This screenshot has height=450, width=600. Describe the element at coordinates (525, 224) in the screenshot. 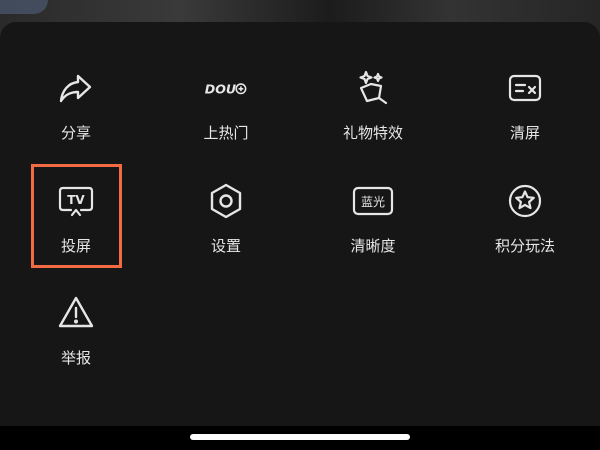

I see `menu-item-points: 积分玩法` at that location.